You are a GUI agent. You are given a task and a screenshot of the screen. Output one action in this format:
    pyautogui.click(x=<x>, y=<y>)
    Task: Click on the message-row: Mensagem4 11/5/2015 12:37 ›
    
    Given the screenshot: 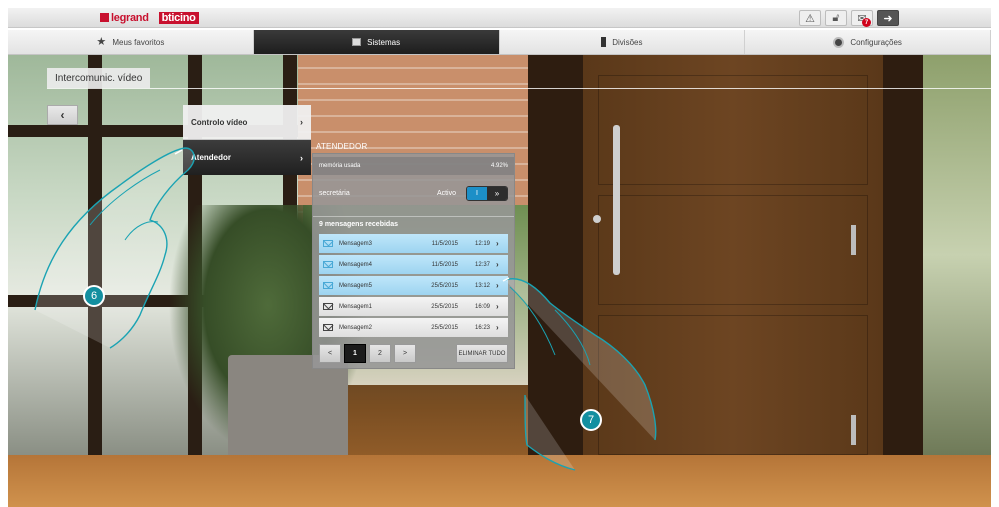 What is the action you would take?
    pyautogui.click(x=413, y=264)
    